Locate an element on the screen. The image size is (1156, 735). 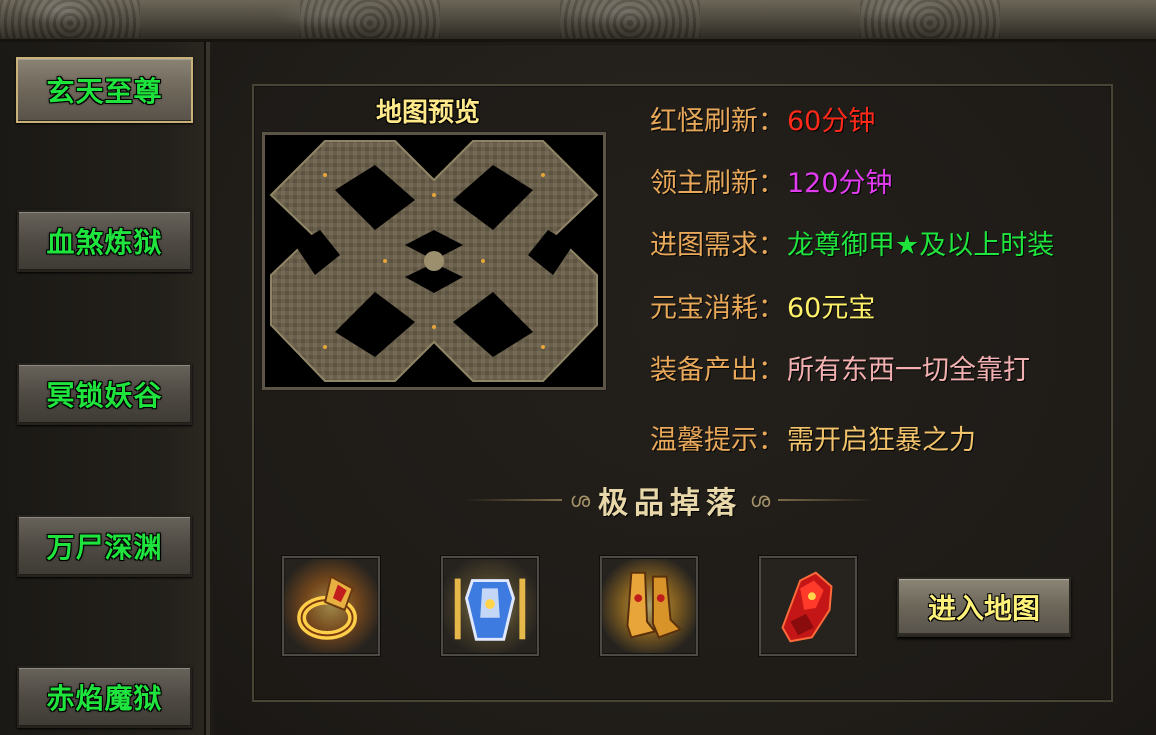
info-value: 60元宝 is located at coordinates (831, 308).